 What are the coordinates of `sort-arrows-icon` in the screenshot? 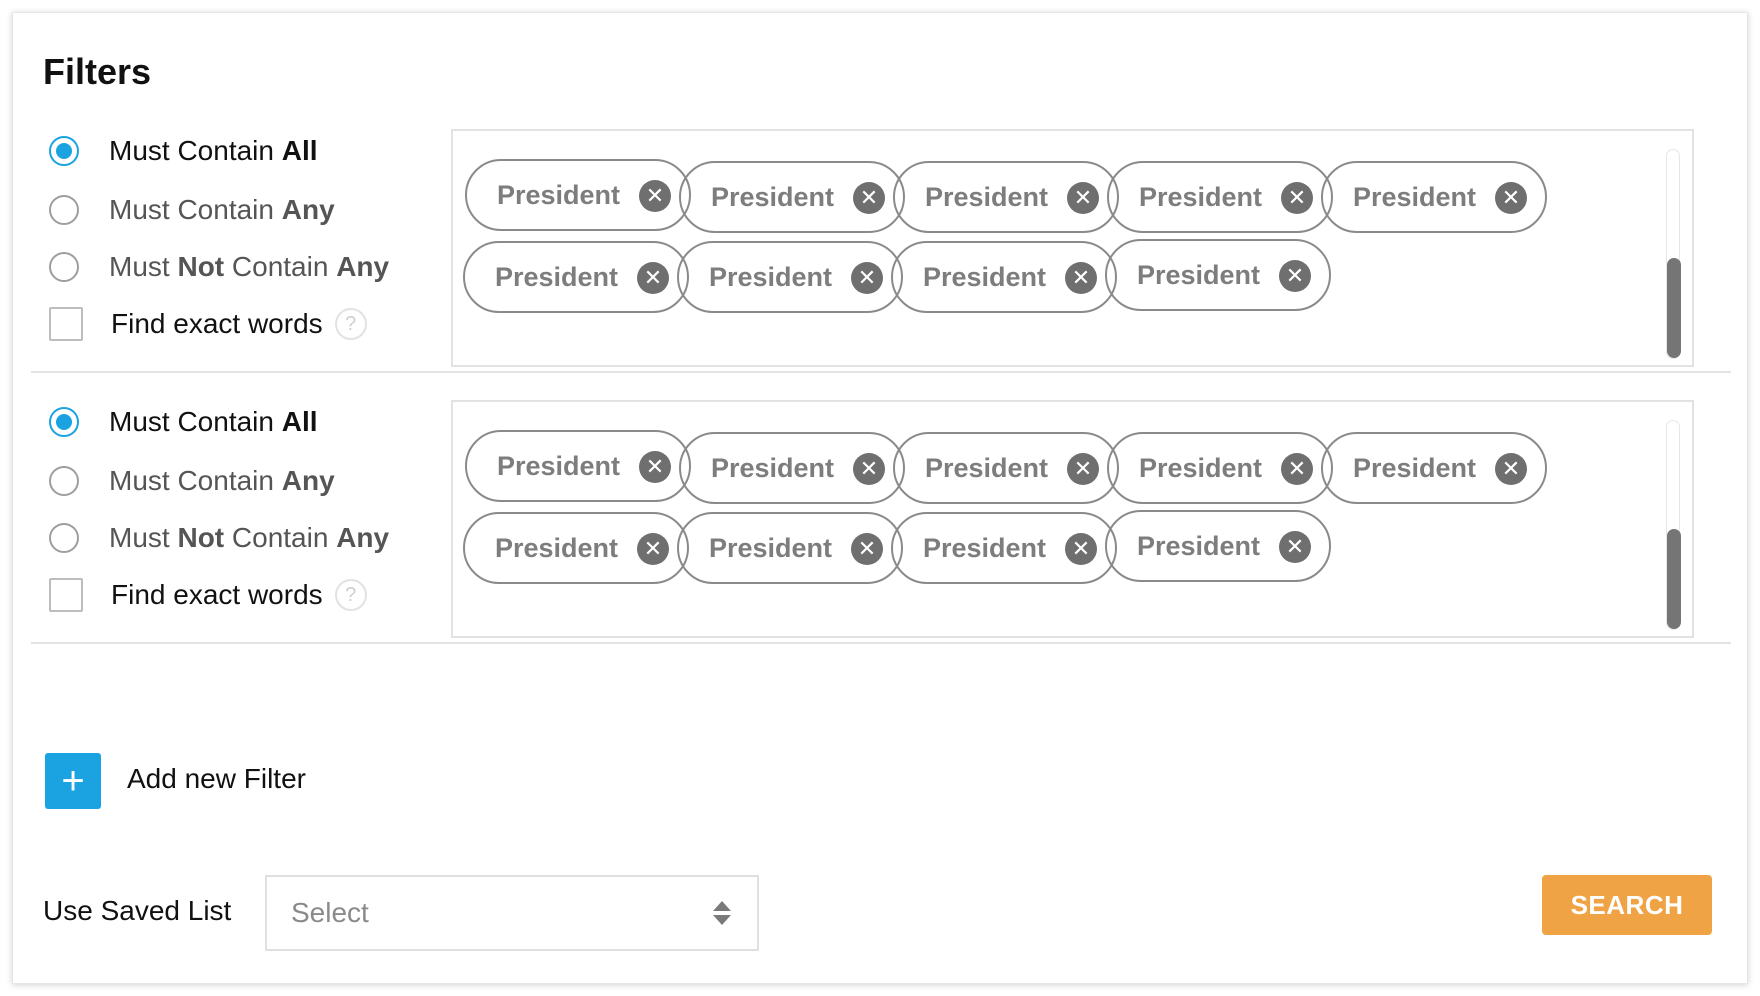 It's located at (722, 914).